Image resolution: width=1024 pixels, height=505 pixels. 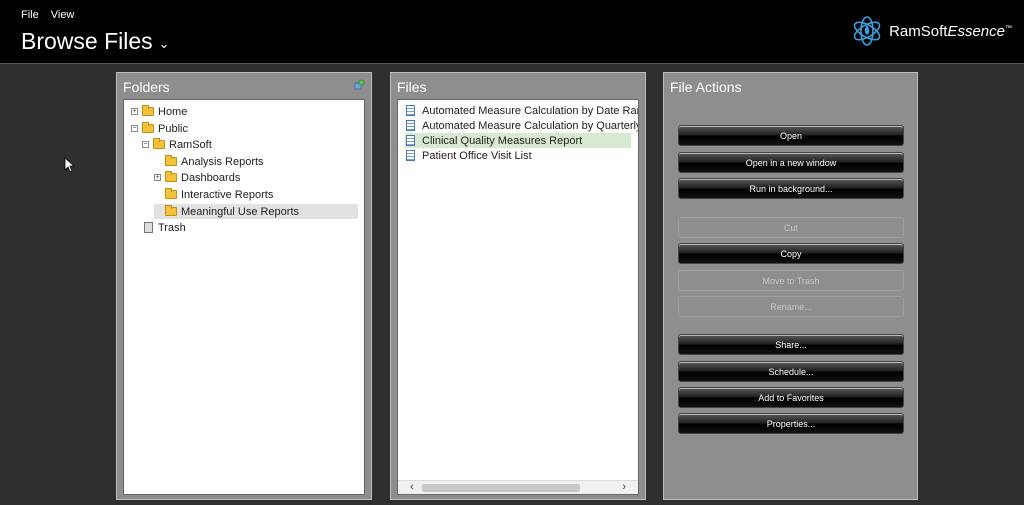 What do you see at coordinates (791, 135) in the screenshot?
I see `open-button: Open` at bounding box center [791, 135].